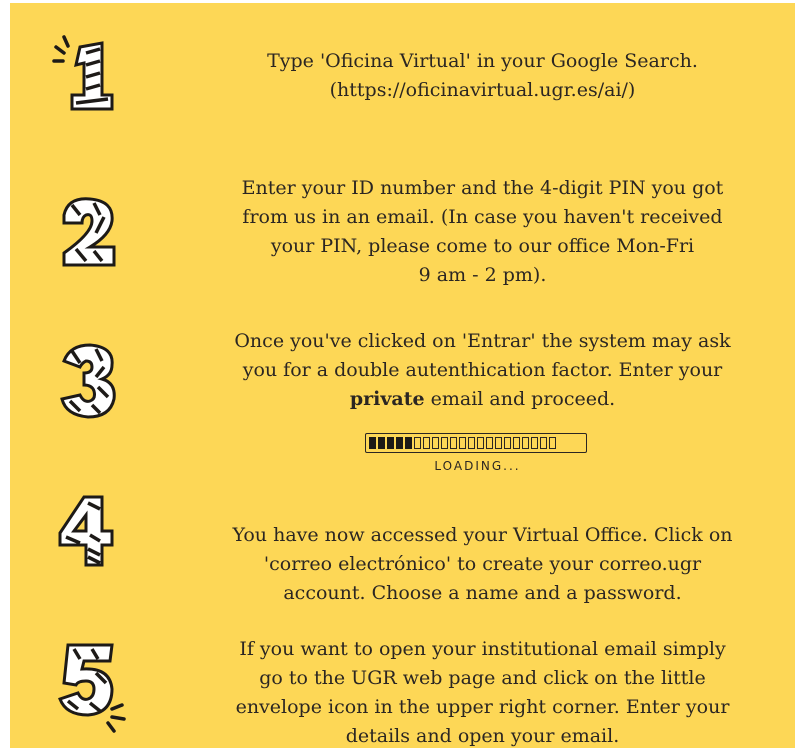 The width and height of the screenshot is (805, 748). What do you see at coordinates (90, 531) in the screenshot?
I see `step-number-4-icon` at bounding box center [90, 531].